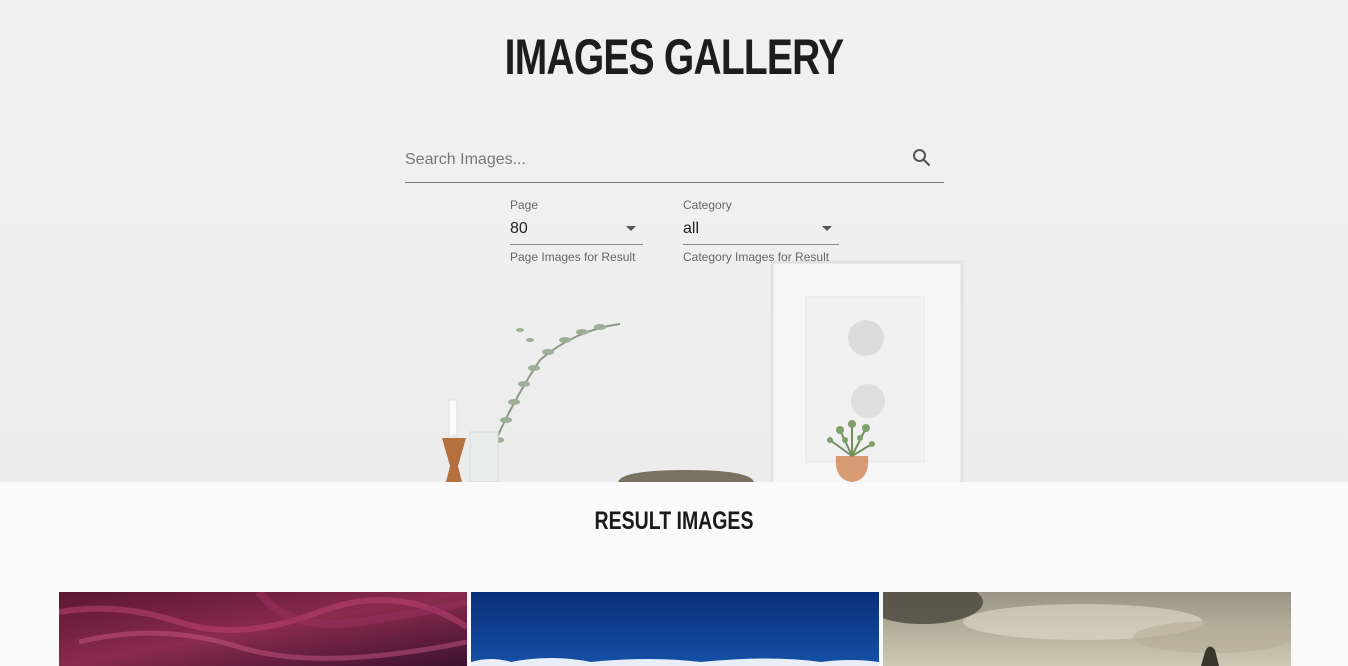 The width and height of the screenshot is (1348, 666). I want to click on search-bar, so click(674, 161).